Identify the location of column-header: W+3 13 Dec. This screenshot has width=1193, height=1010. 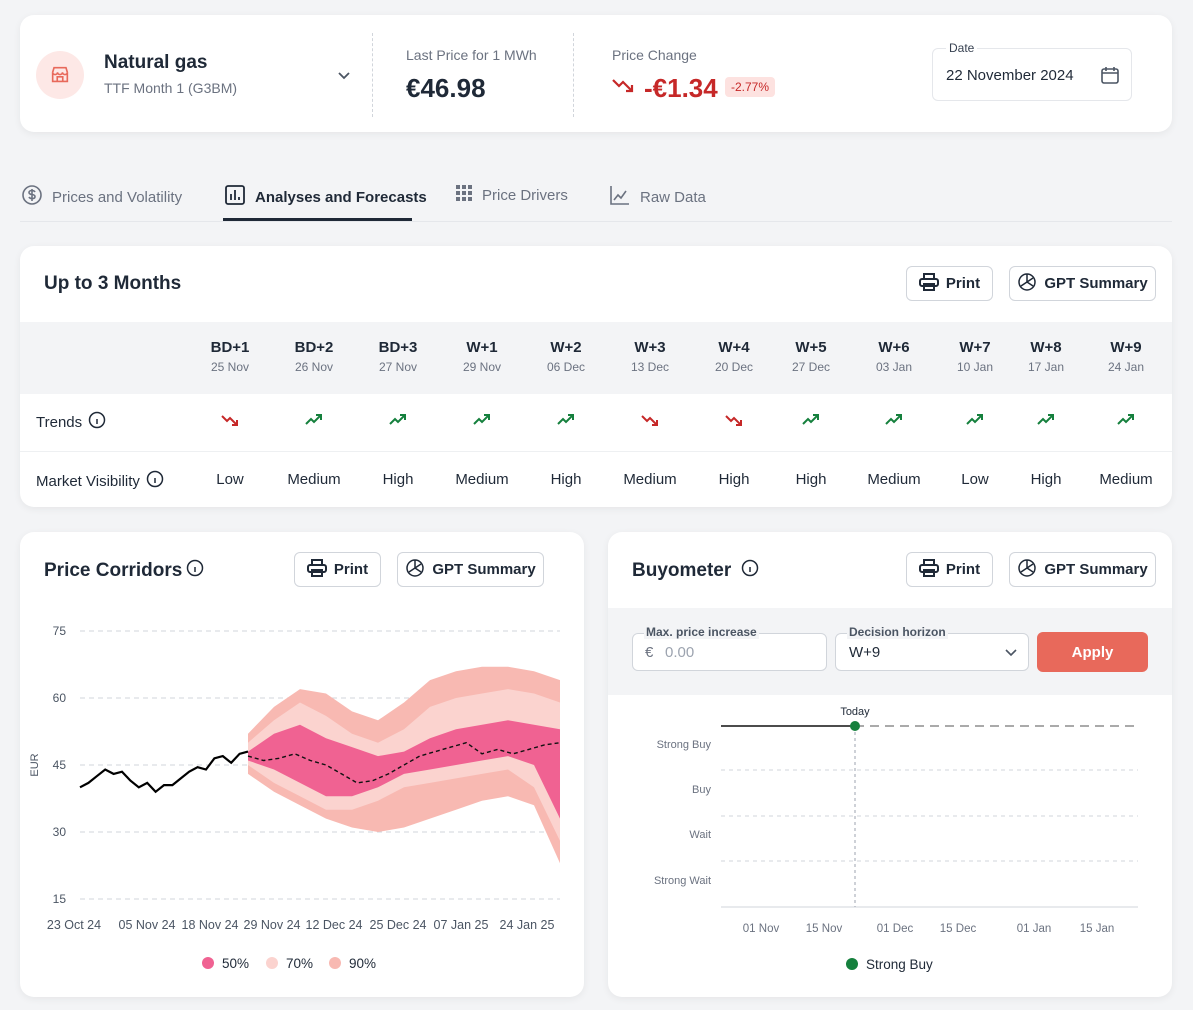
(650, 356).